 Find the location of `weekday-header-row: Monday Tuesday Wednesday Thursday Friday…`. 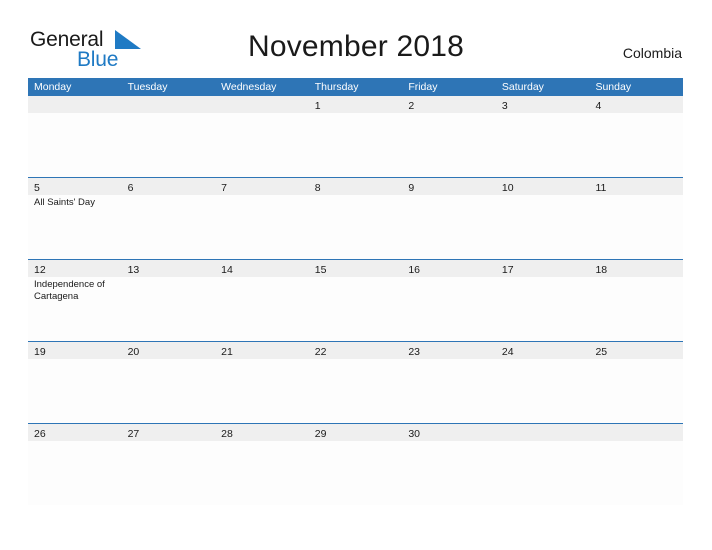

weekday-header-row: Monday Tuesday Wednesday Thursday Friday… is located at coordinates (355, 87).